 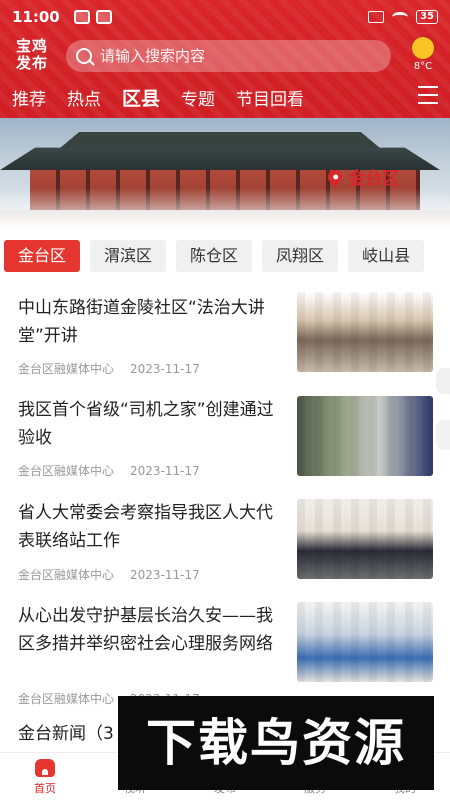 I want to click on tab-recommend: 推荐, so click(x=29, y=97).